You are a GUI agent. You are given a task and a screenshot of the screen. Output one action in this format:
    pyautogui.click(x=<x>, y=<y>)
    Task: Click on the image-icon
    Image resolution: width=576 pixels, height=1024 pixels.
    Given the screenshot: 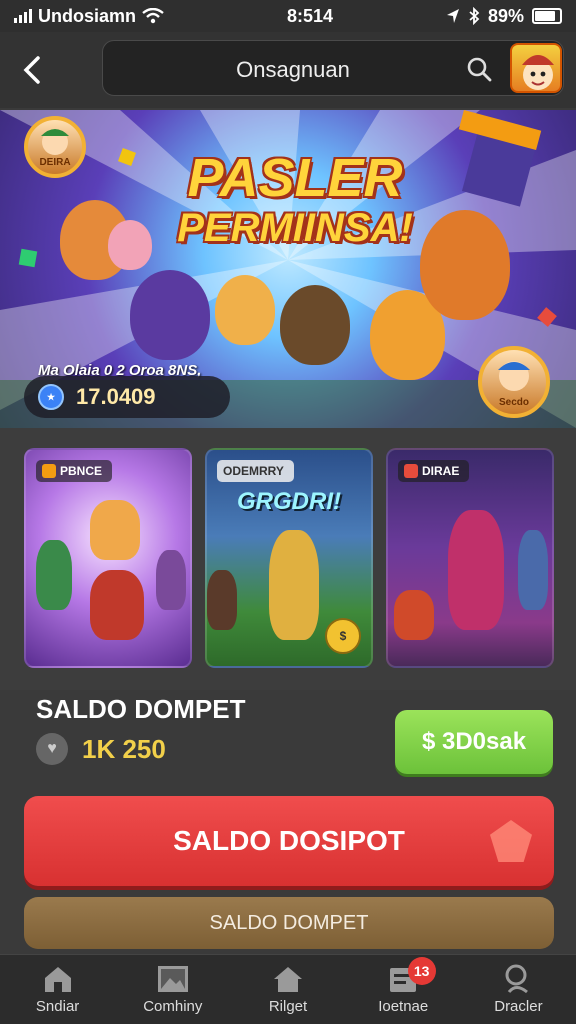 What is the action you would take?
    pyautogui.click(x=172, y=979)
    